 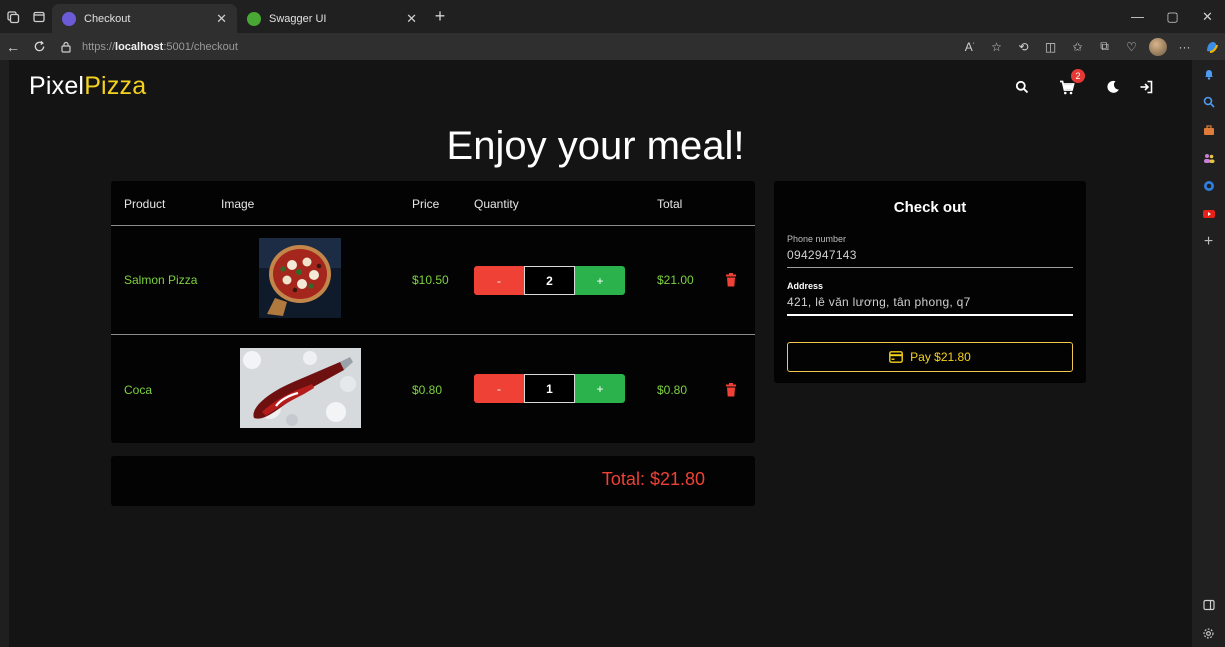 I want to click on more-options-icon: ···, so click(x=1184, y=46).